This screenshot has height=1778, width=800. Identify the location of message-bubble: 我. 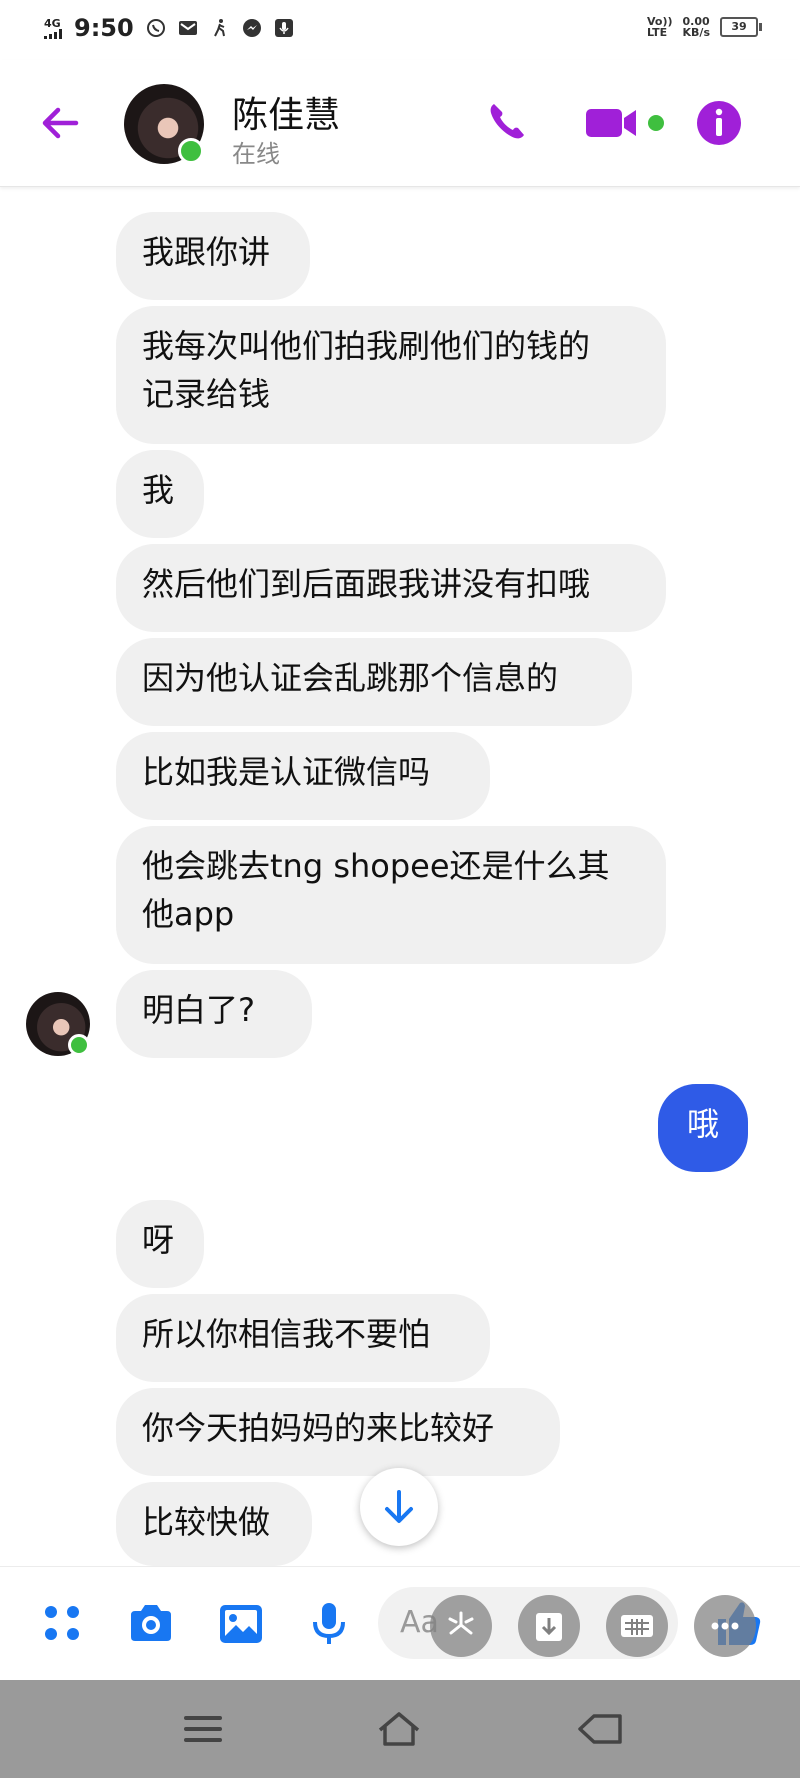
(160, 494).